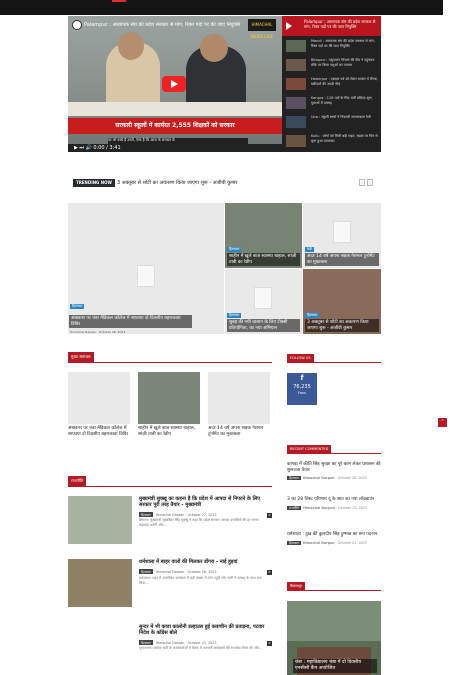  What do you see at coordinates (442, 422) in the screenshot?
I see `scroll-top-button: ⌃` at bounding box center [442, 422].